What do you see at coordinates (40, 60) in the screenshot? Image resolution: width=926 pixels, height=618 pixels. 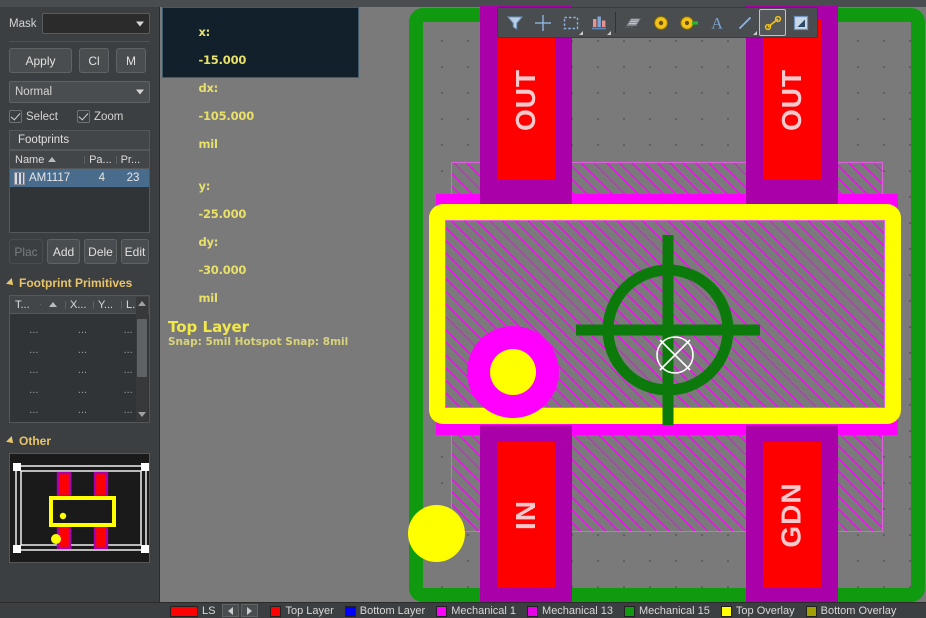 I see `apply-button: Apply` at bounding box center [40, 60].